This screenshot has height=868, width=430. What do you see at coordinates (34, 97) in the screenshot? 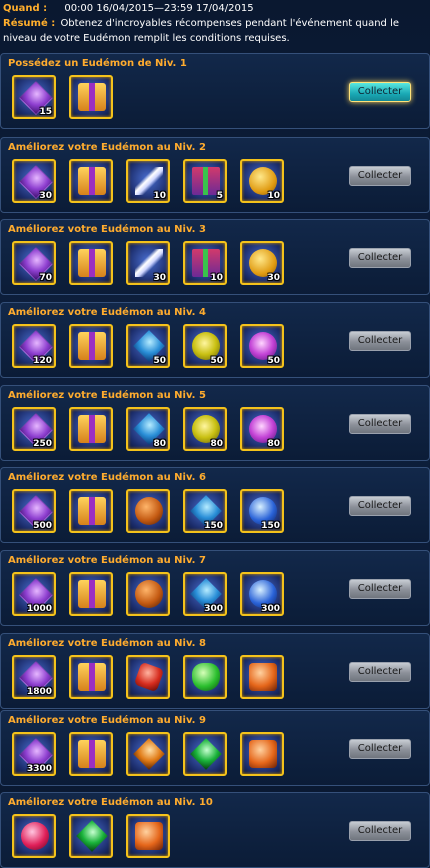
I see `reward-item-slot: 15` at bounding box center [34, 97].